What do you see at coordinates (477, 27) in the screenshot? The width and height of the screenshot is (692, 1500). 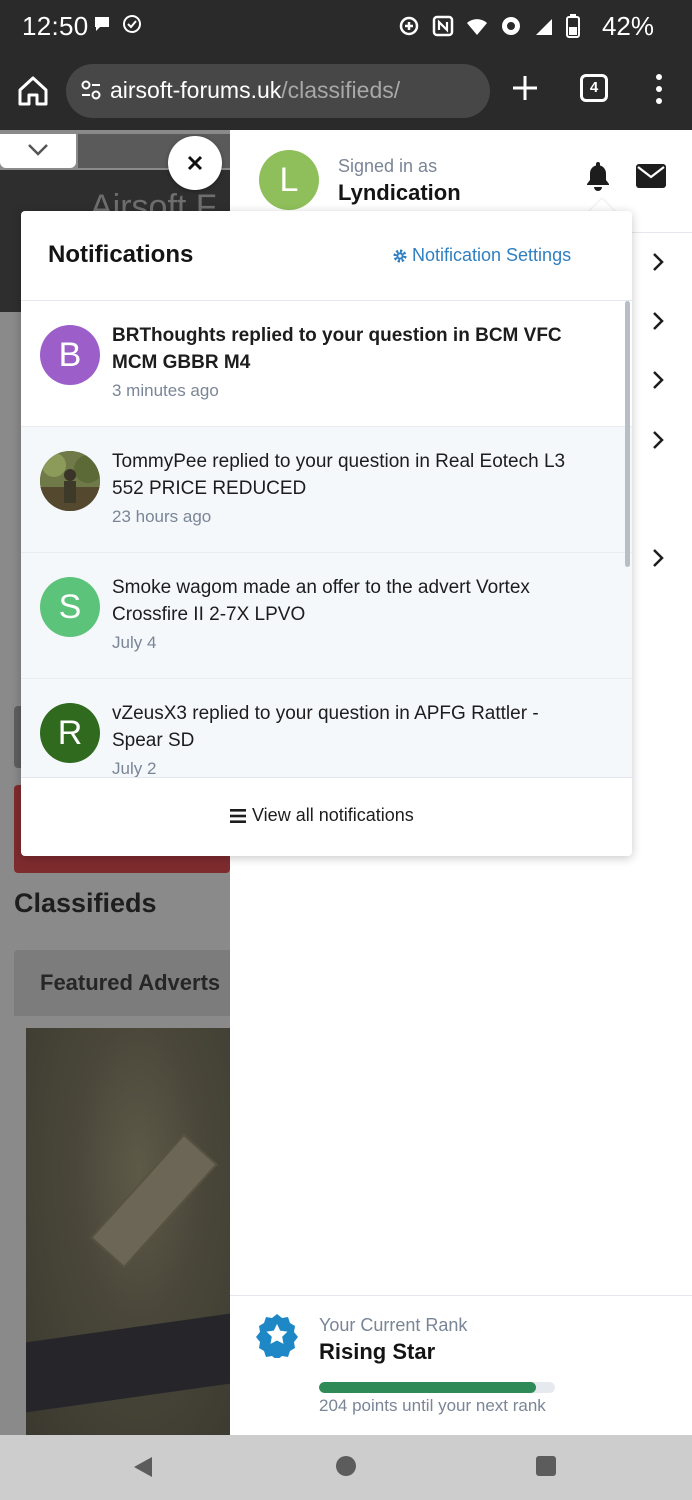 I see `wifi-icon` at bounding box center [477, 27].